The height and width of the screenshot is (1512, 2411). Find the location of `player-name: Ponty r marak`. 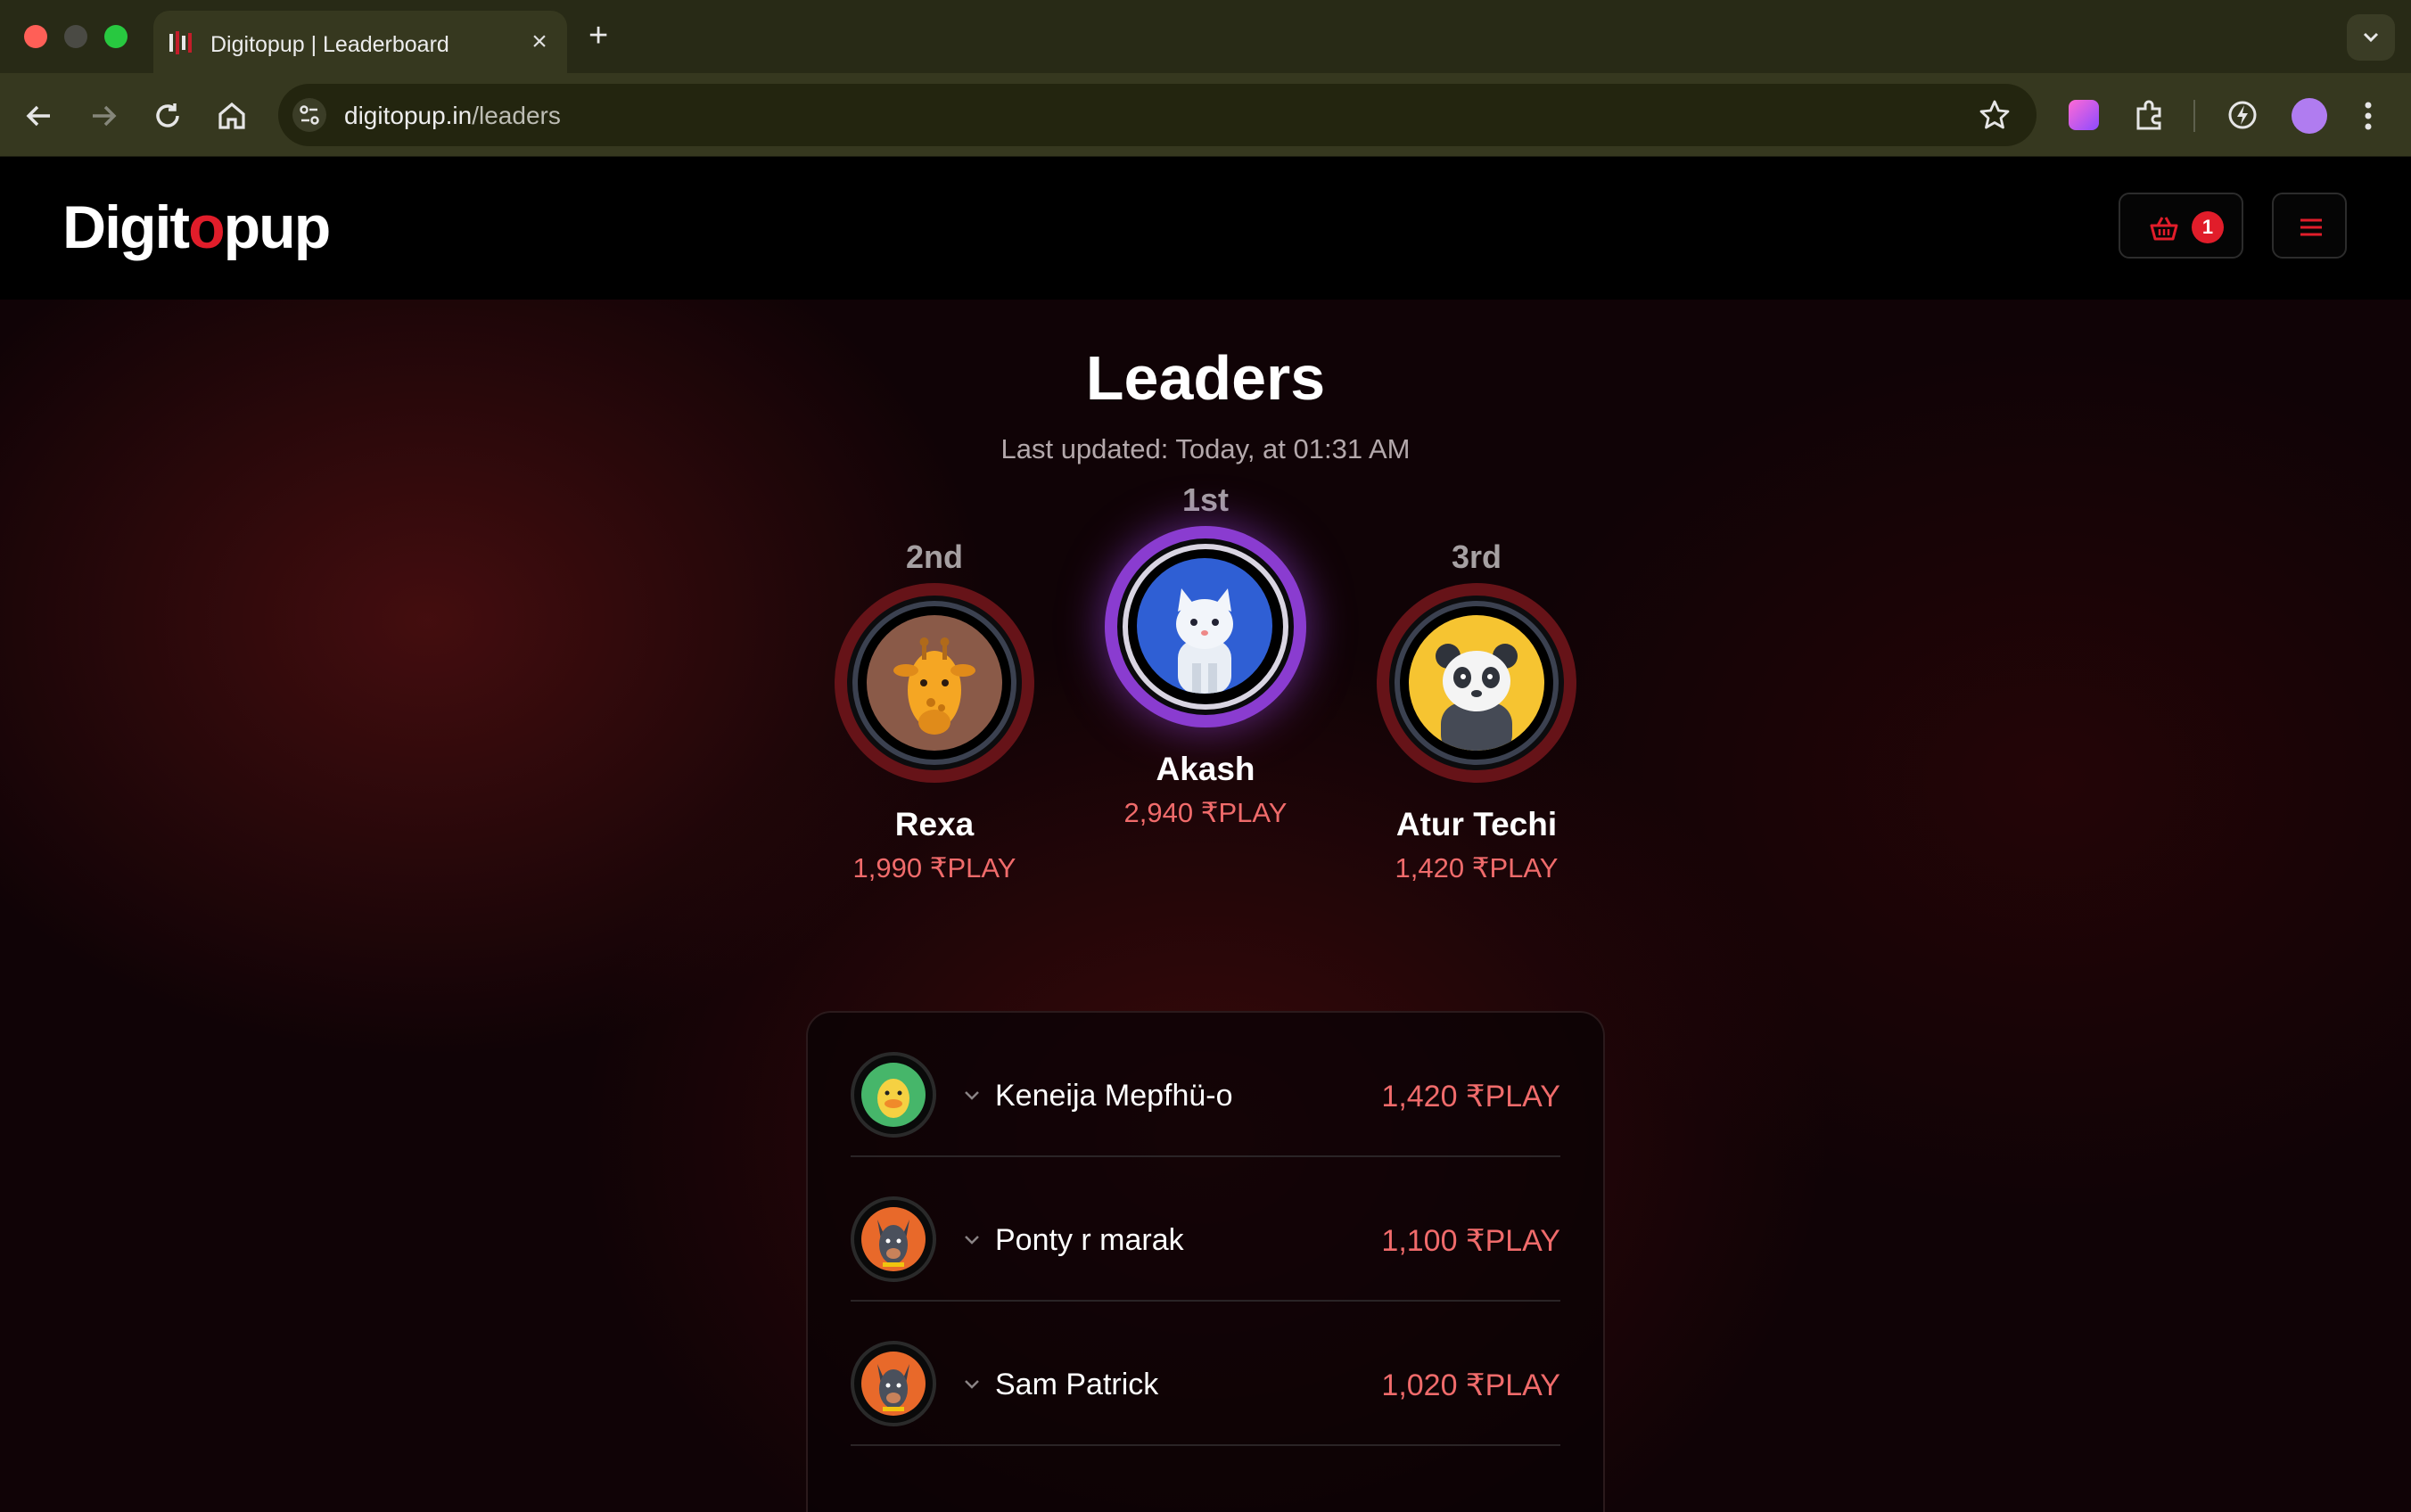

player-name: Ponty r marak is located at coordinates (1089, 1240).